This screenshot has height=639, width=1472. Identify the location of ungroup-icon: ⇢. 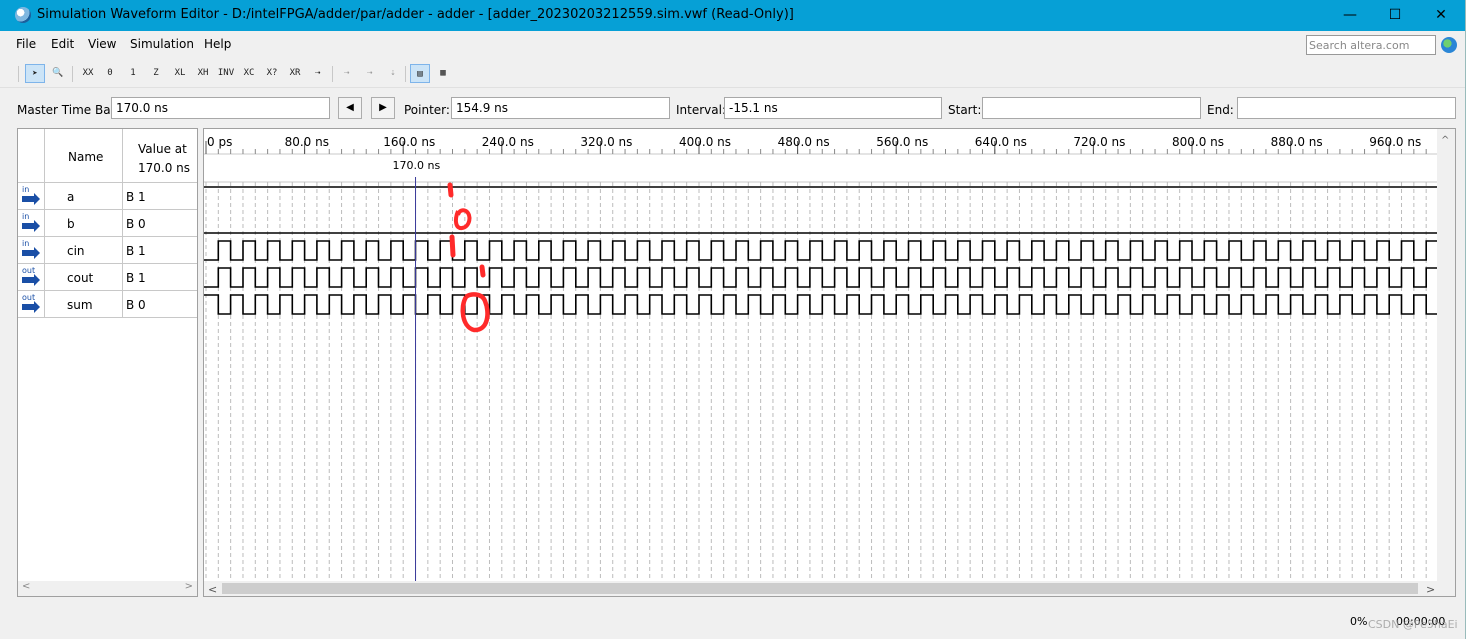
(370, 73).